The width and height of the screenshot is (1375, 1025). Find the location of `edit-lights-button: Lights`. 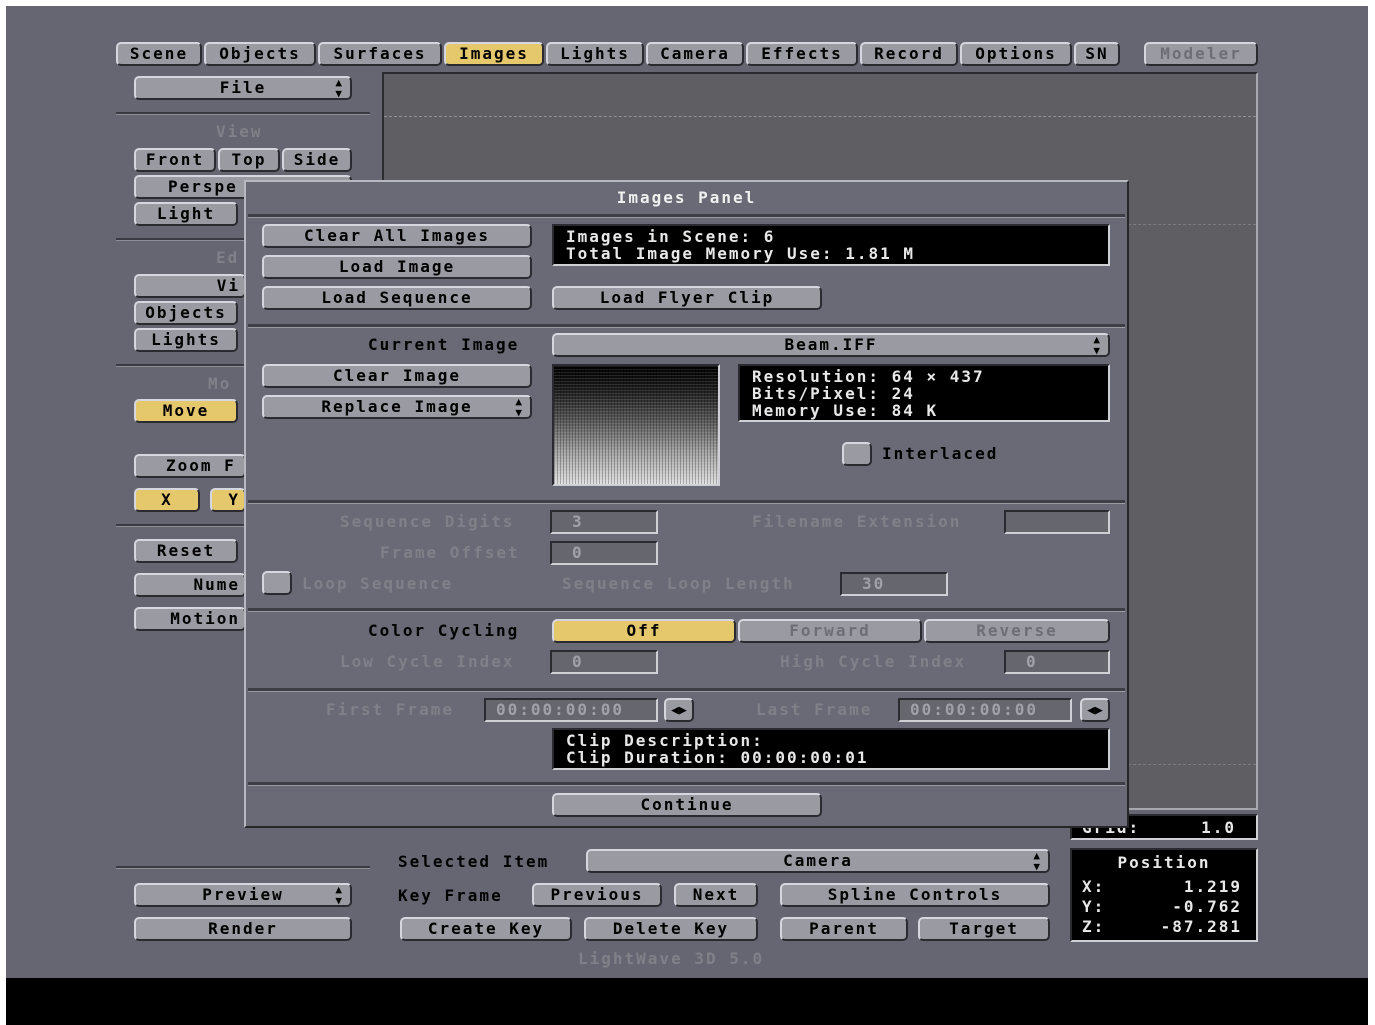

edit-lights-button: Lights is located at coordinates (186, 340).